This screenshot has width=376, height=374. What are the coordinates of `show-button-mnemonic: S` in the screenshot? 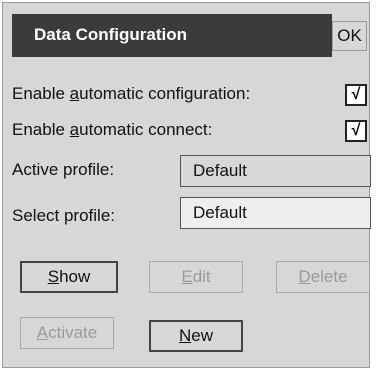 It's located at (53, 276).